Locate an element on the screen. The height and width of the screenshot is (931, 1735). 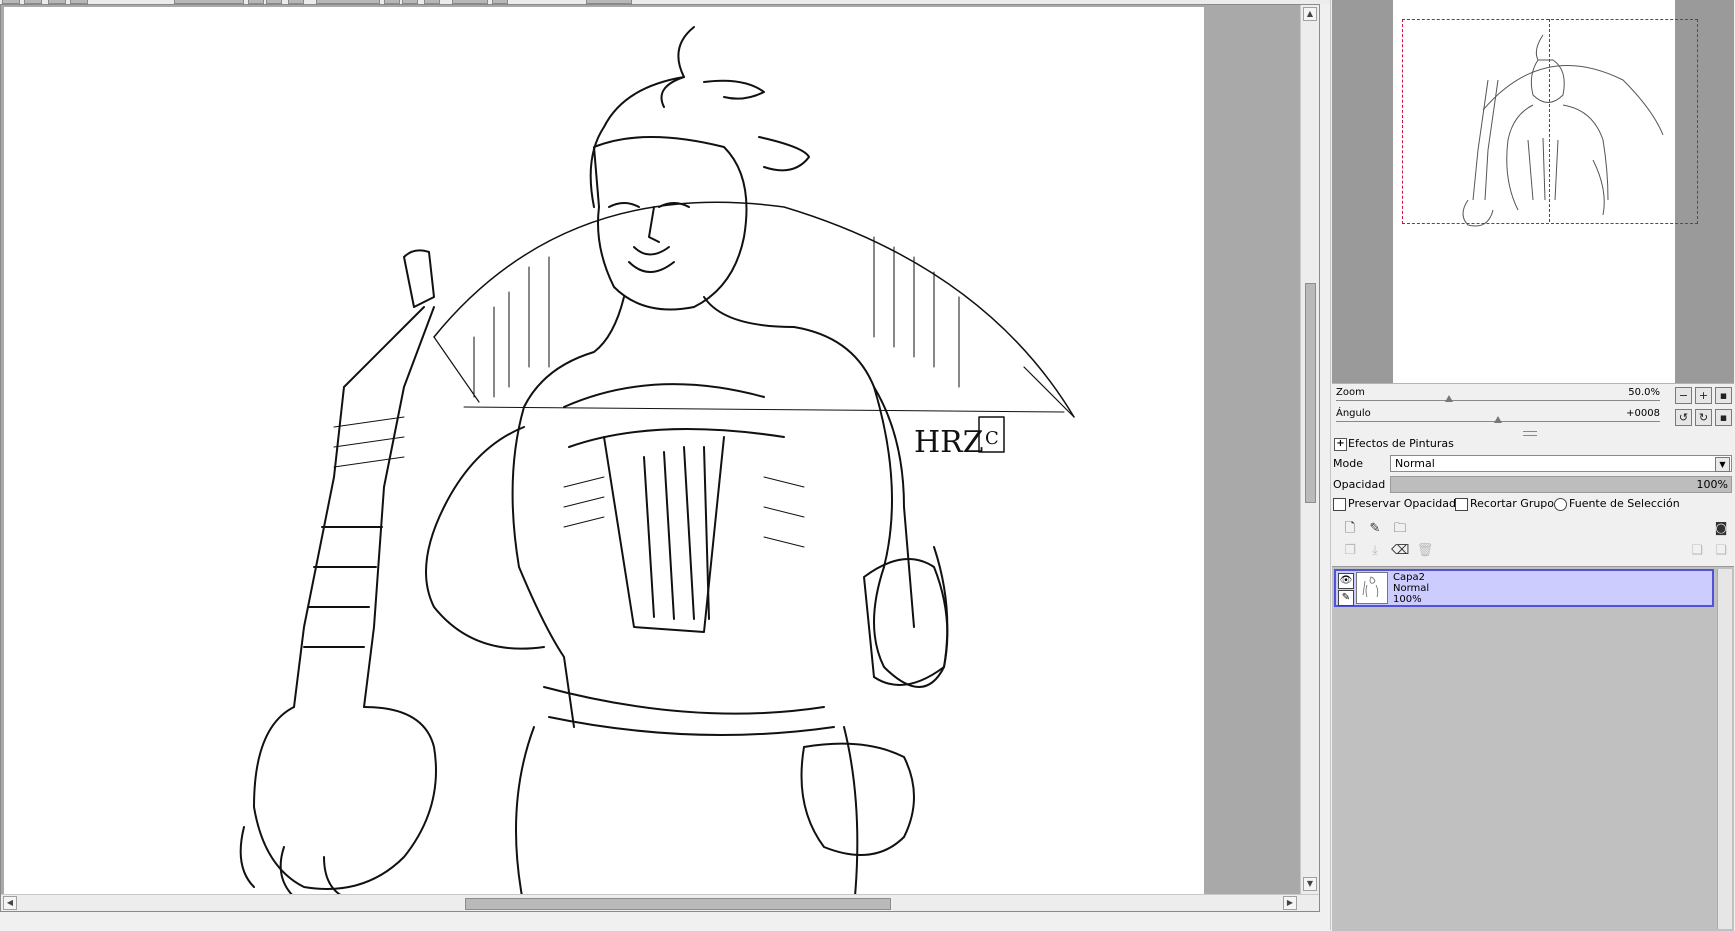
layer-thumbnail-image is located at coordinates (1370, 587).